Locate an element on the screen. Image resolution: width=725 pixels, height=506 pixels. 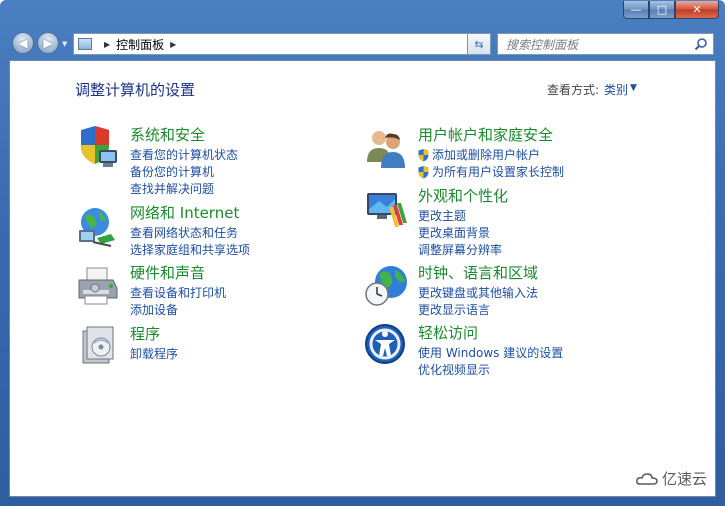
link-parental-controls: 为所有用户设置家长控制 is located at coordinates (491, 172).